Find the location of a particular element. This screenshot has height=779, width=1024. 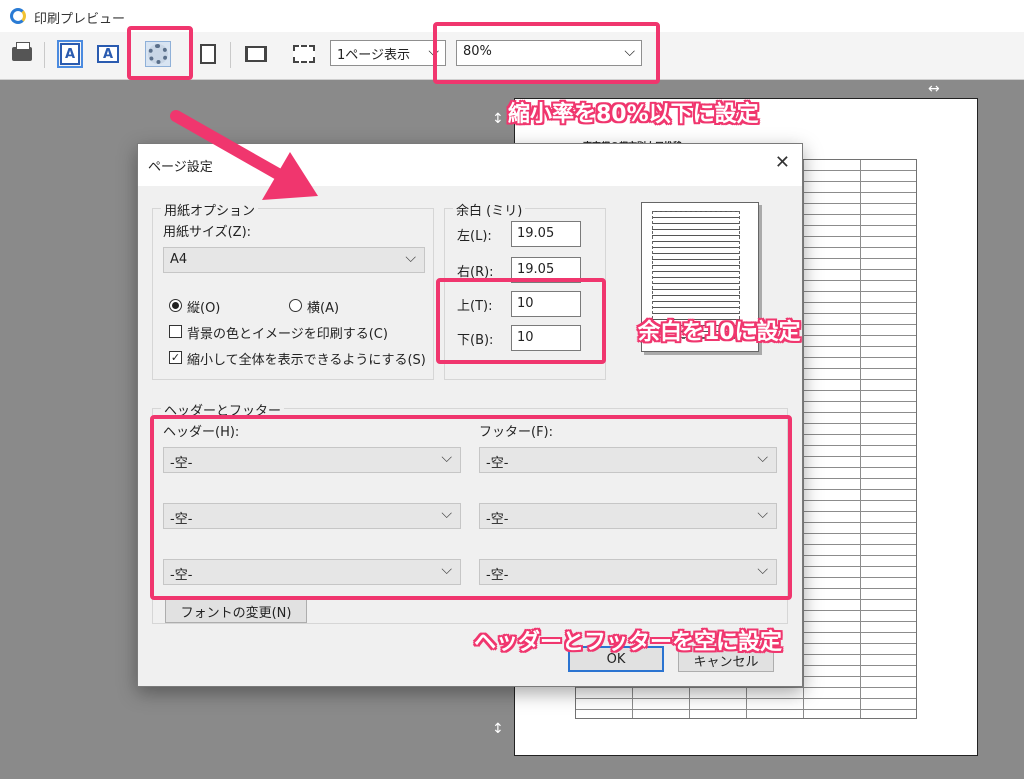

pointer-arrow-shaft is located at coordinates (227, 145).